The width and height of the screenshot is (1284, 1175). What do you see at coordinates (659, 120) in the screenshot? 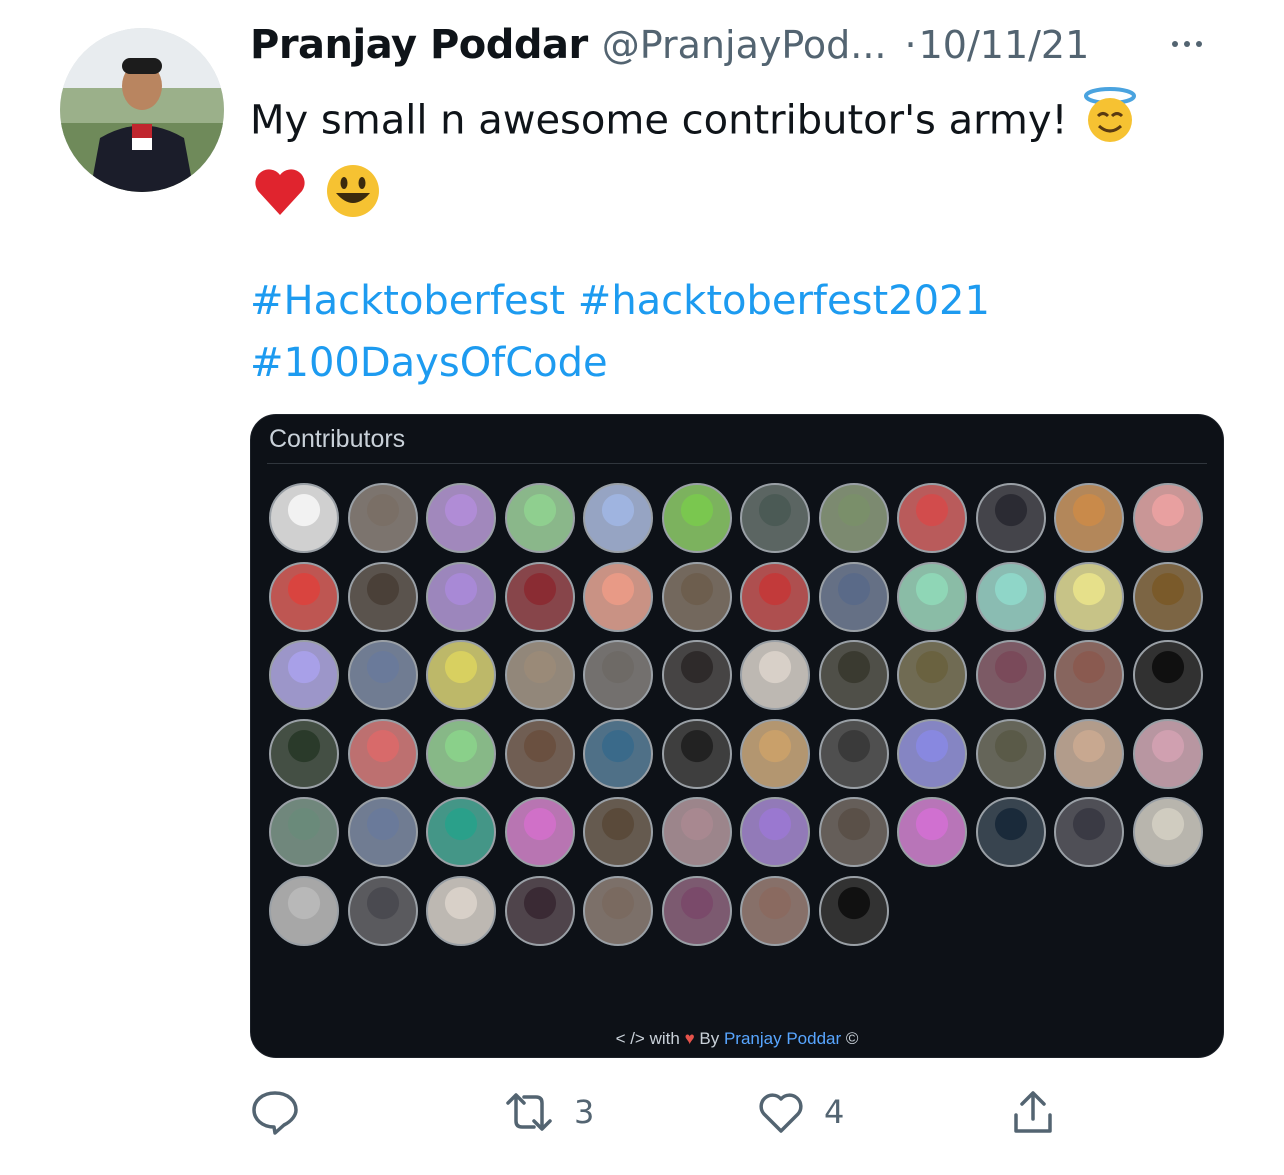
I see `tweet-body: My small n awesome contributor's army!` at bounding box center [659, 120].